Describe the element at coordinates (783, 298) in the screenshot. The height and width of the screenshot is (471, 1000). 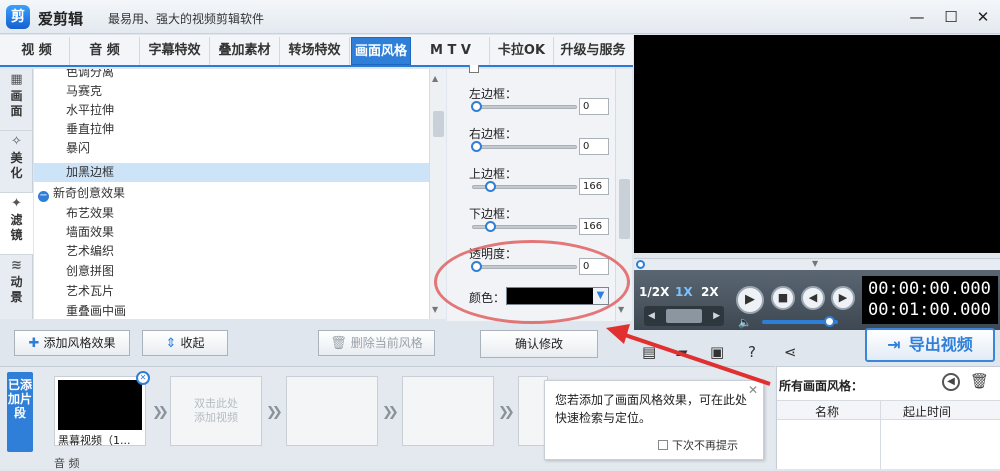
I see `stop-icon: ■` at that location.